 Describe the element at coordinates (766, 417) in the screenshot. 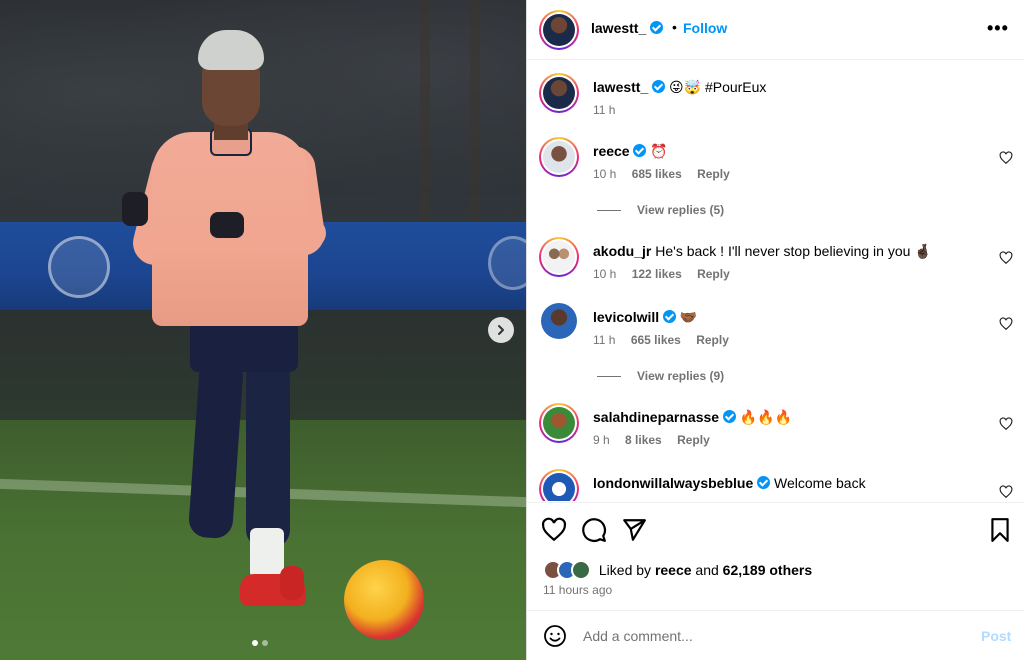

I see `comment-text: 🔥🔥🔥` at that location.